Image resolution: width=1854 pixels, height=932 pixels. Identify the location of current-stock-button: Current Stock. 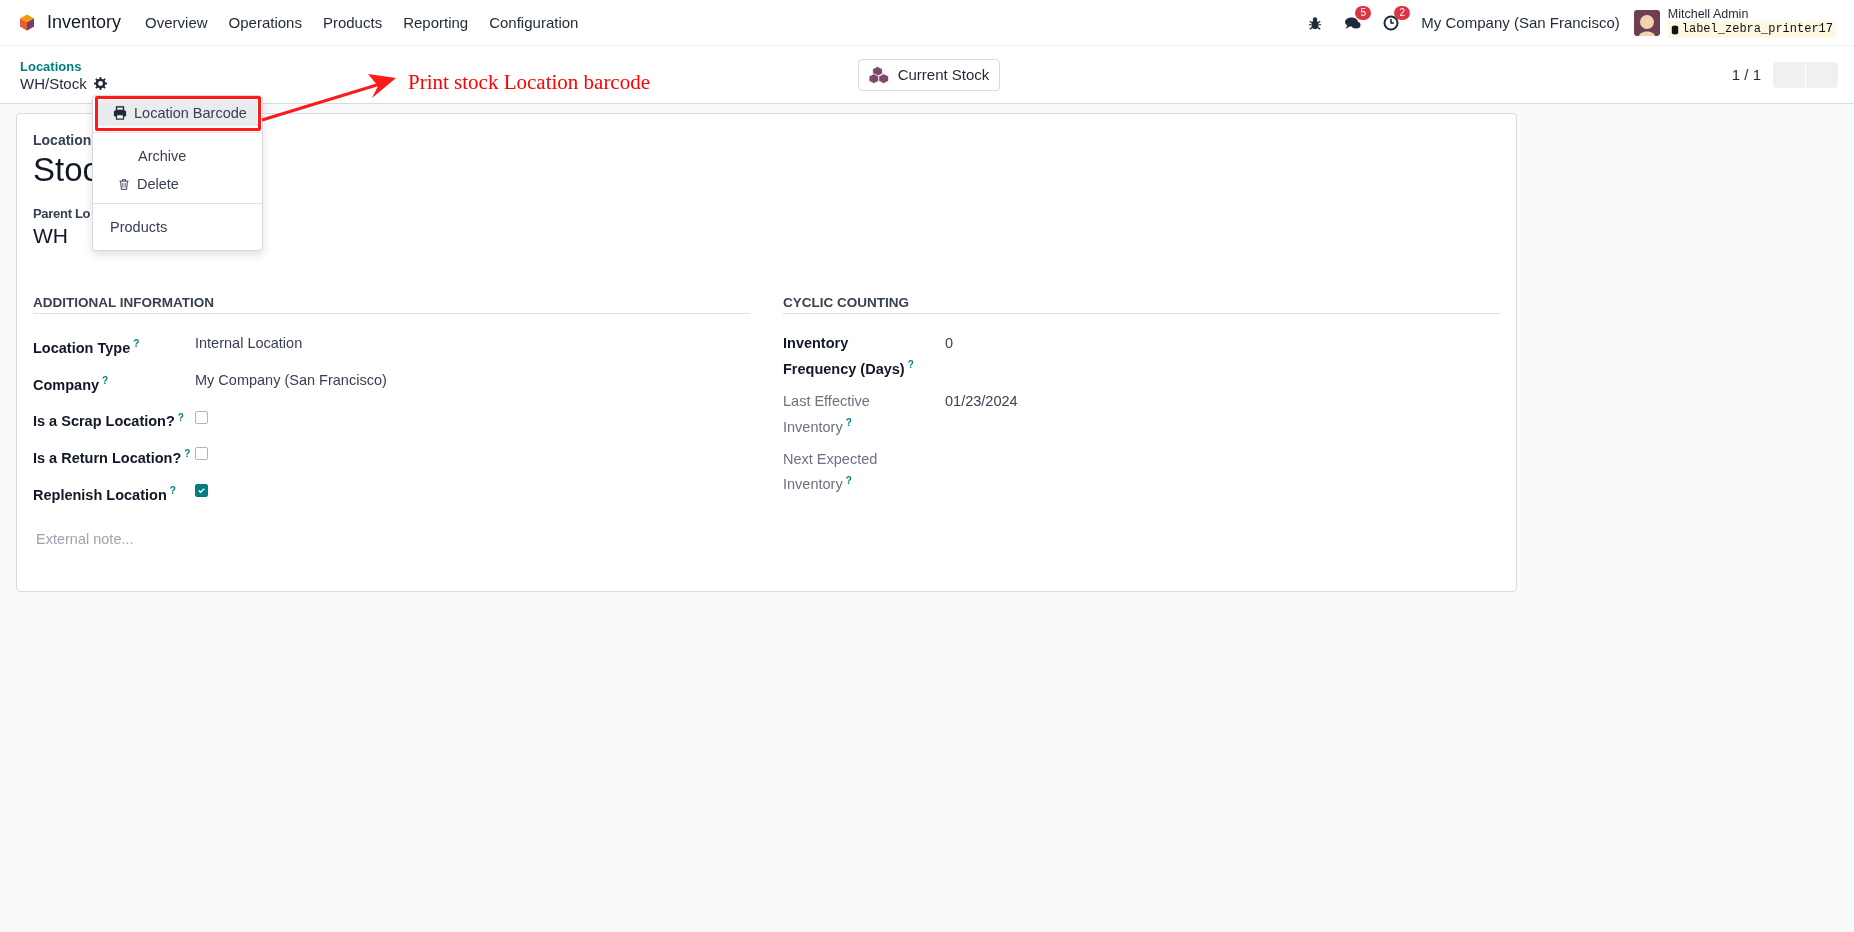
(929, 74).